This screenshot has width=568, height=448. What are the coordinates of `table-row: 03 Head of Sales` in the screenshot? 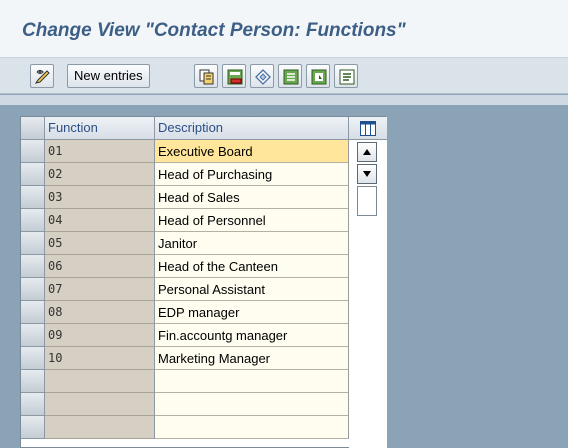 It's located at (204, 197).